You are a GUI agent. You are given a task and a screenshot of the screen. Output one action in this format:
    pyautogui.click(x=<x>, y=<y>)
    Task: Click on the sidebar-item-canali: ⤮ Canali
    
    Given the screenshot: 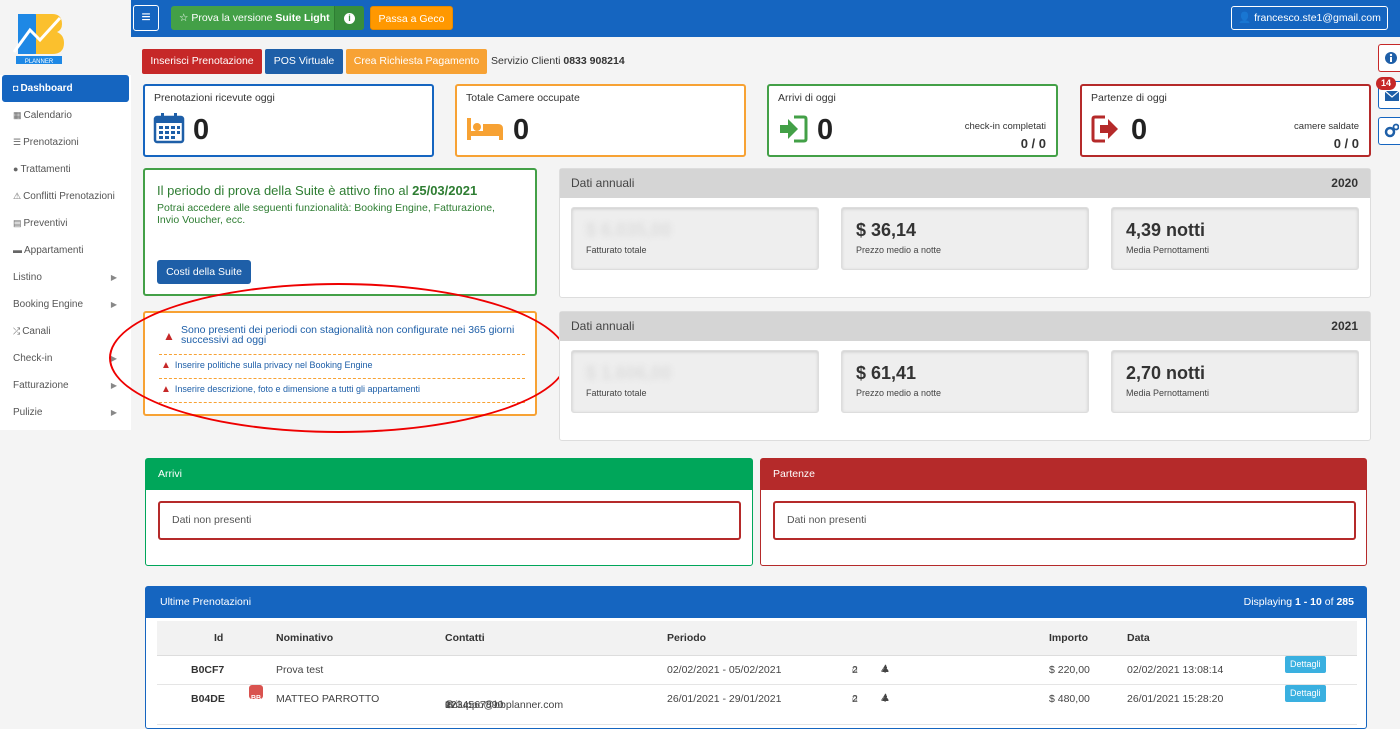 What is the action you would take?
    pyautogui.click(x=65, y=331)
    